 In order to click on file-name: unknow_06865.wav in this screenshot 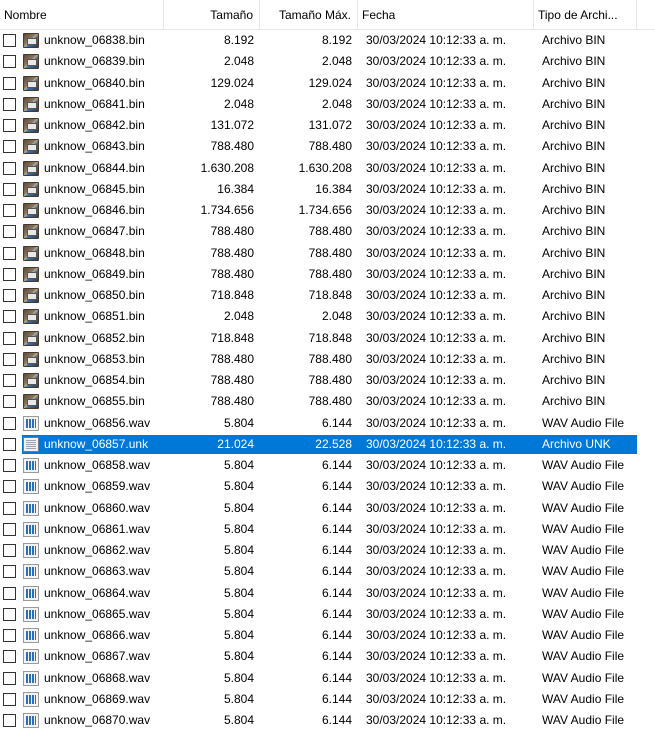, I will do `click(97, 613)`.